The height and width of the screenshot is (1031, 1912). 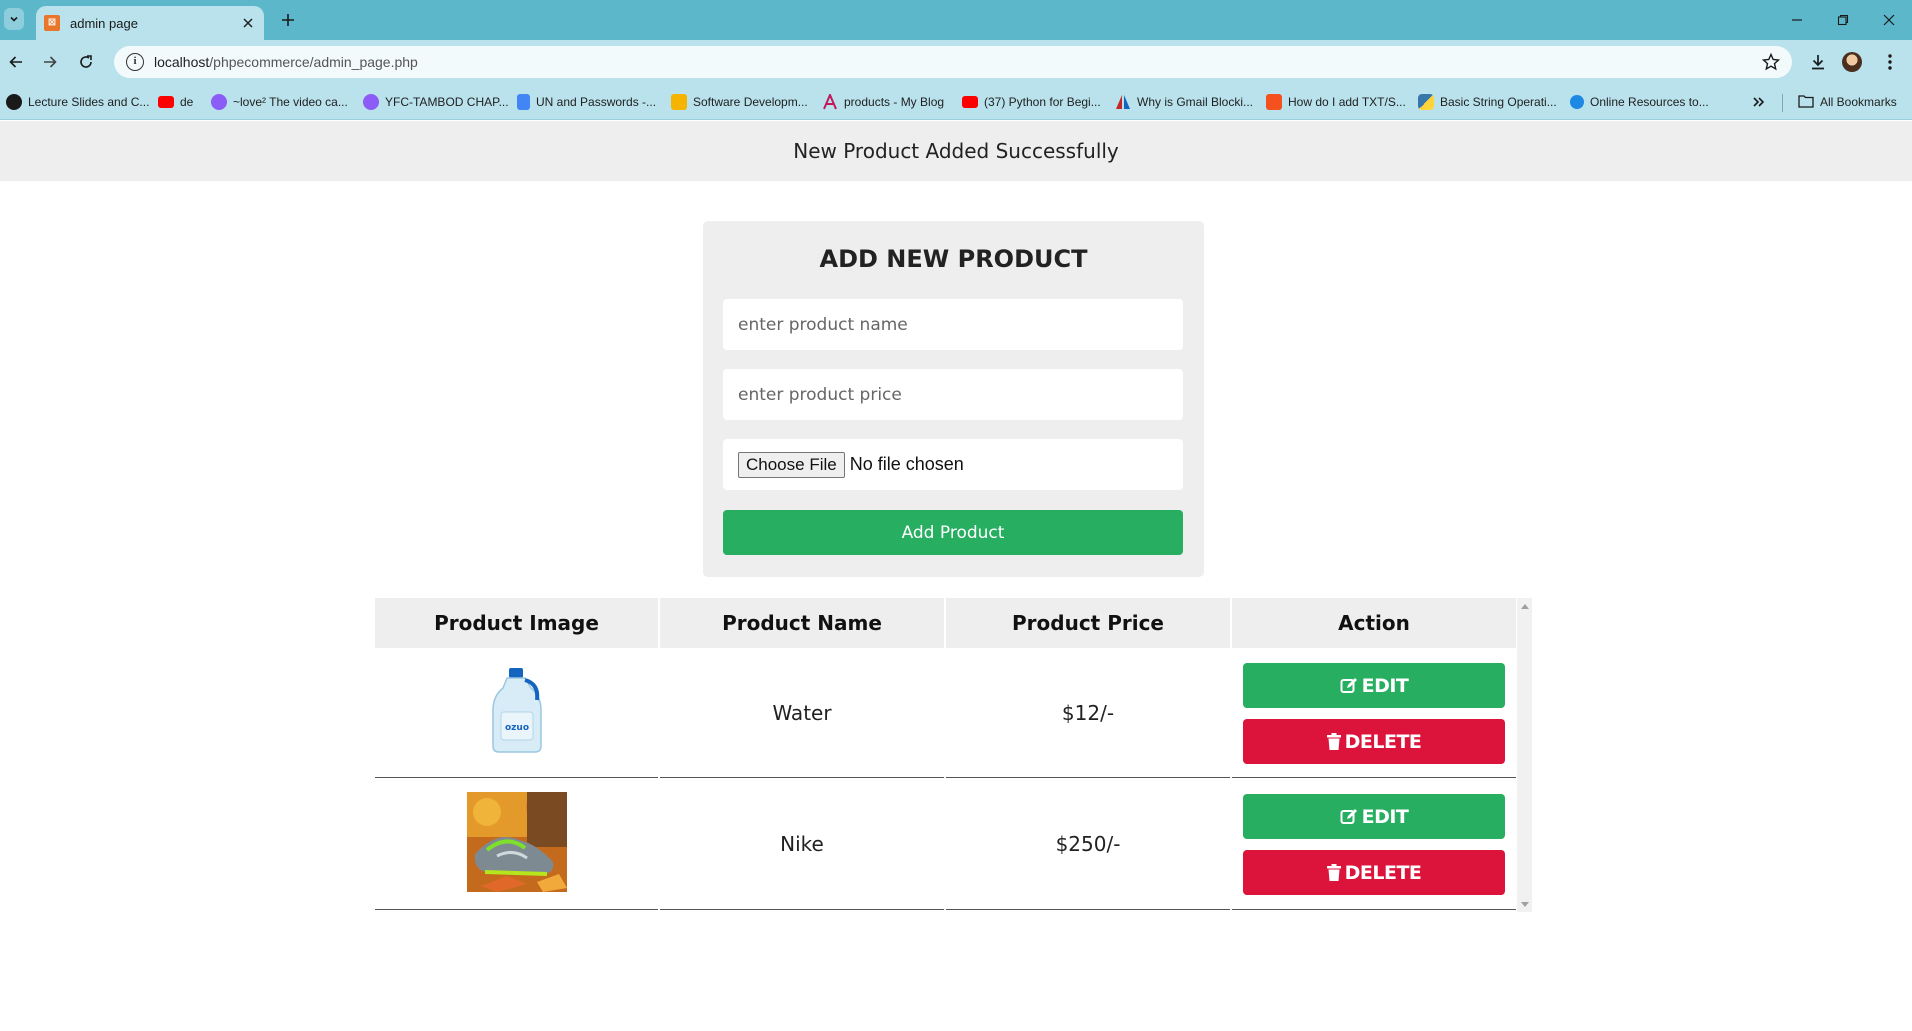 I want to click on product-name-text: Water, so click(x=802, y=712).